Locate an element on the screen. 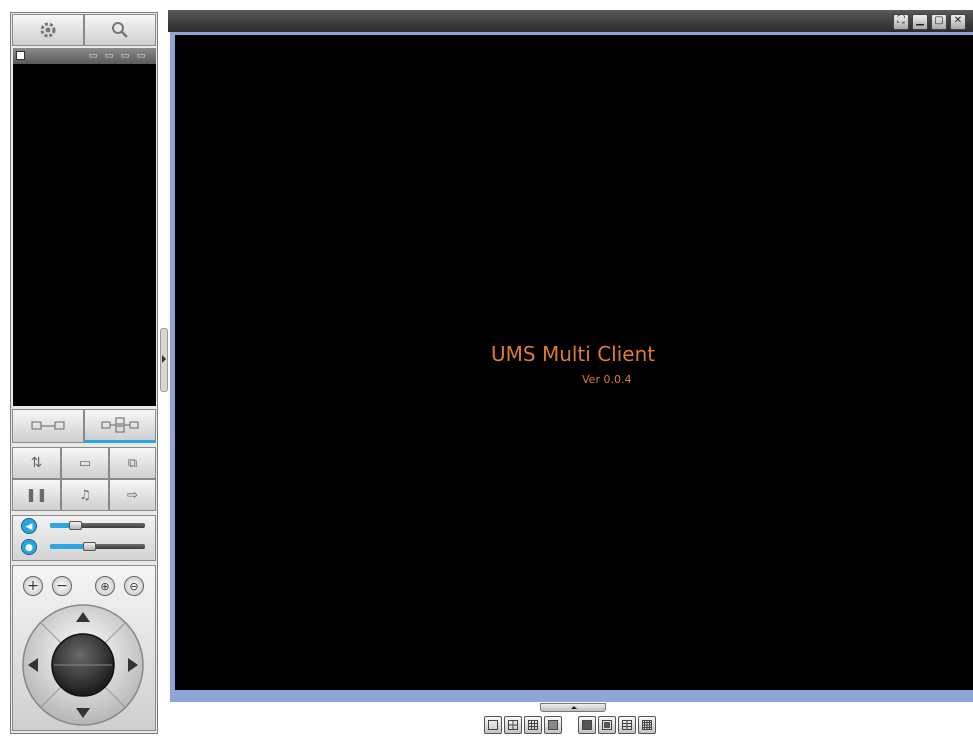 This screenshot has height=736, width=973. relay-button: ⇅ is located at coordinates (36, 463).